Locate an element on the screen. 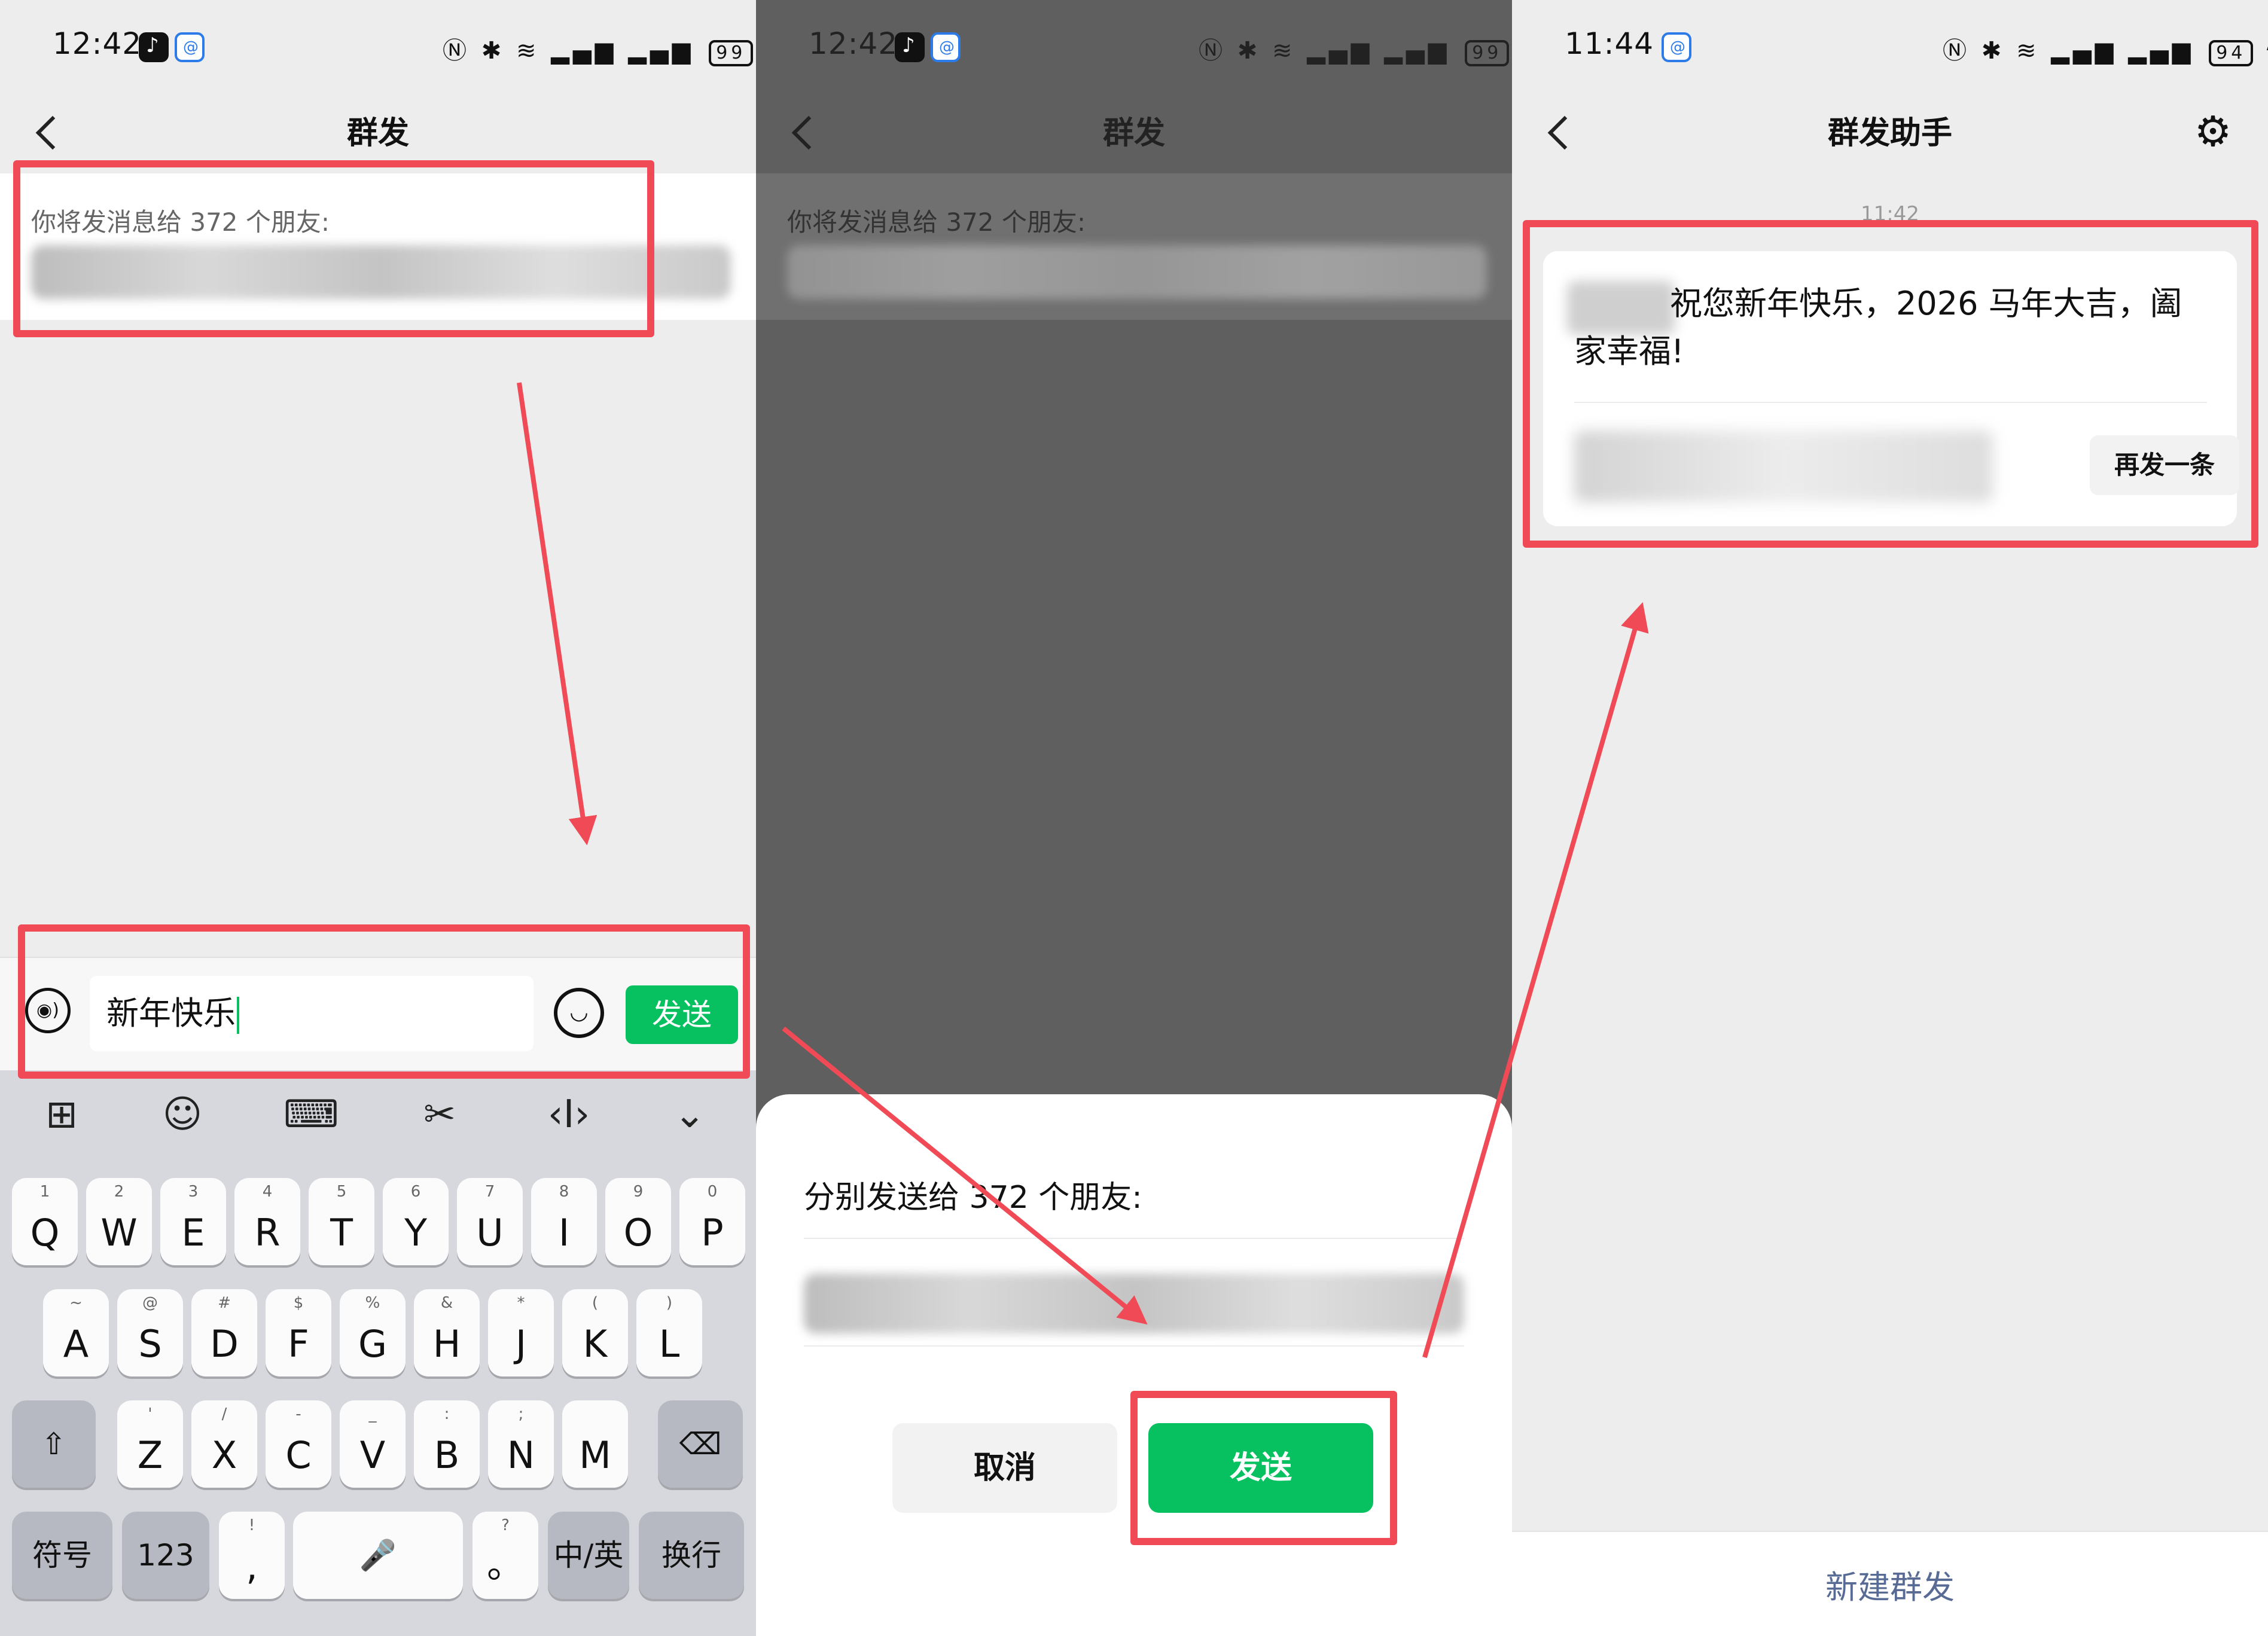  shift-key: ⇧ is located at coordinates (54, 1444).